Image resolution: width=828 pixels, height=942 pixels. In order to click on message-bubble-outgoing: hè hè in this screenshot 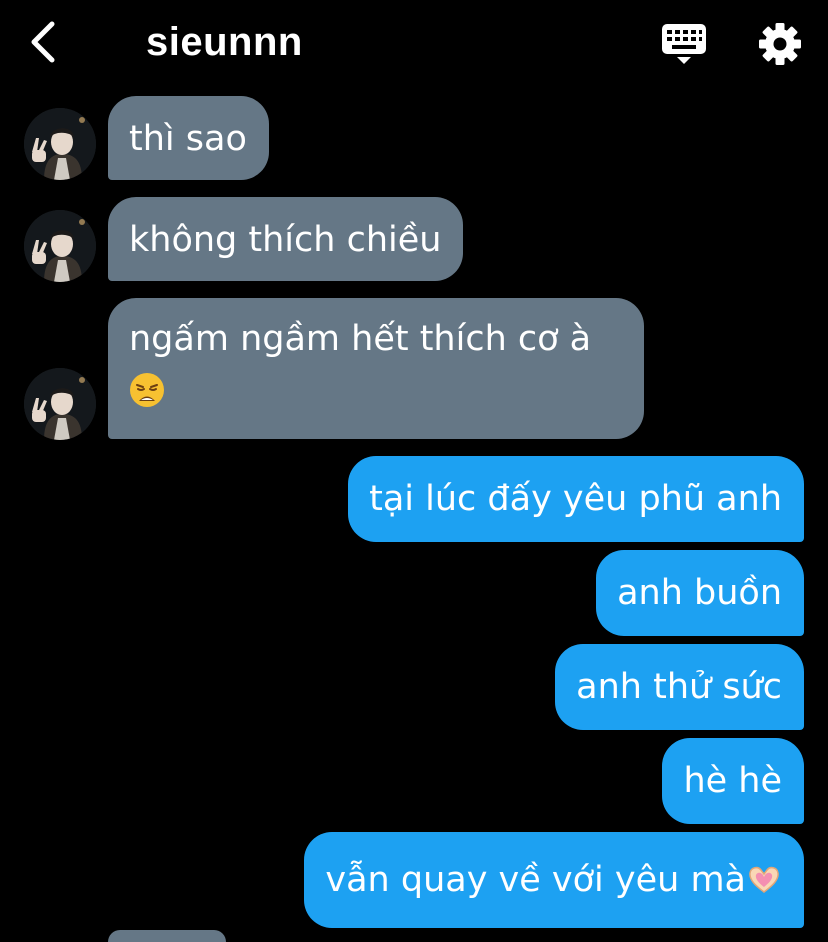, I will do `click(733, 781)`.